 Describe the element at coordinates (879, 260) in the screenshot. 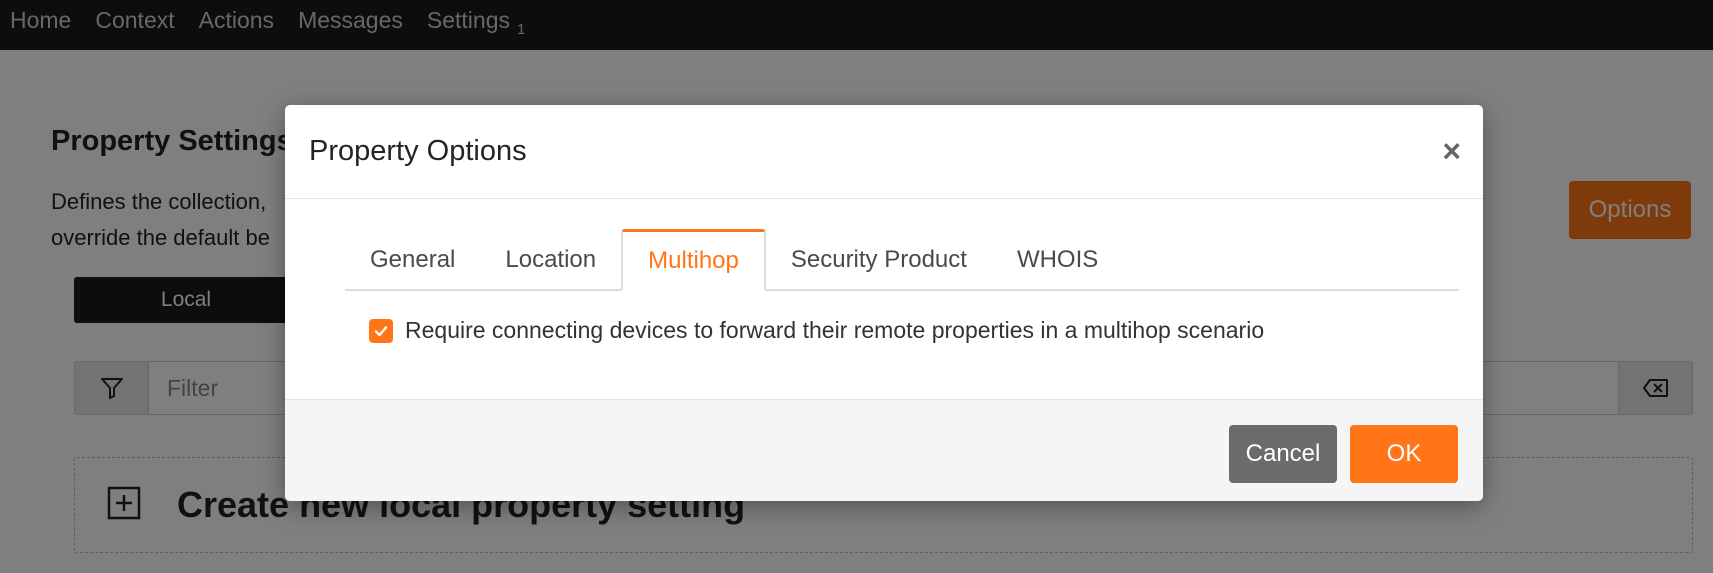

I see `tab-security-product: Security Product` at that location.